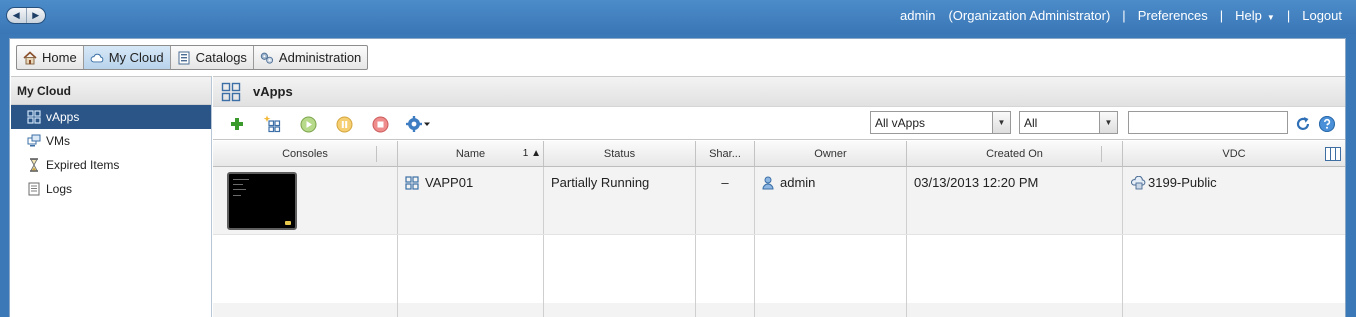  What do you see at coordinates (1015, 200) in the screenshot?
I see `created-on-cell: 03/13/2013 12:20 PM` at bounding box center [1015, 200].